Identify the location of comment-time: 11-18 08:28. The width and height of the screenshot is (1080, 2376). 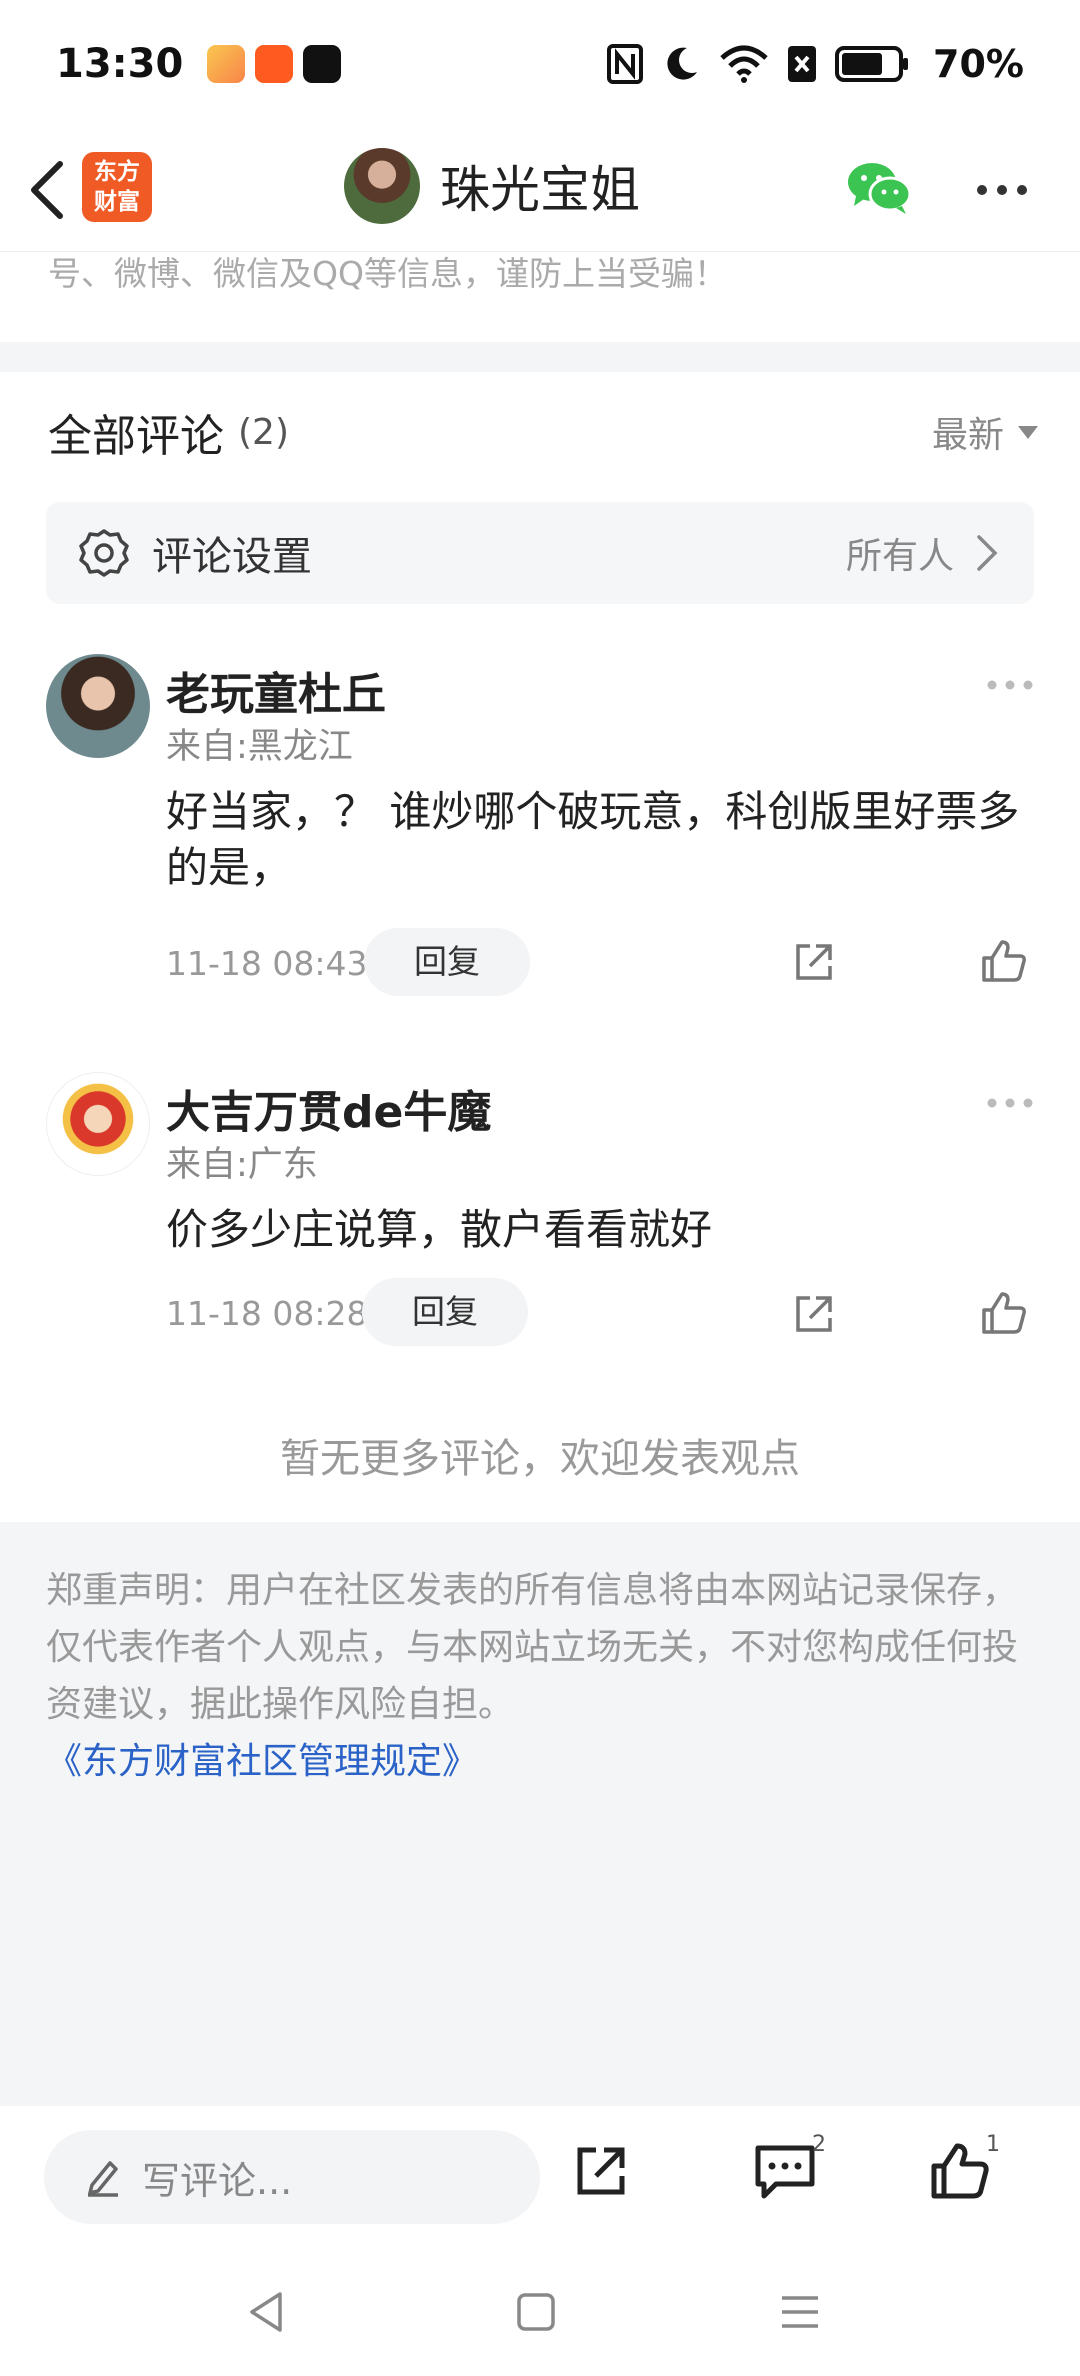
(267, 1313).